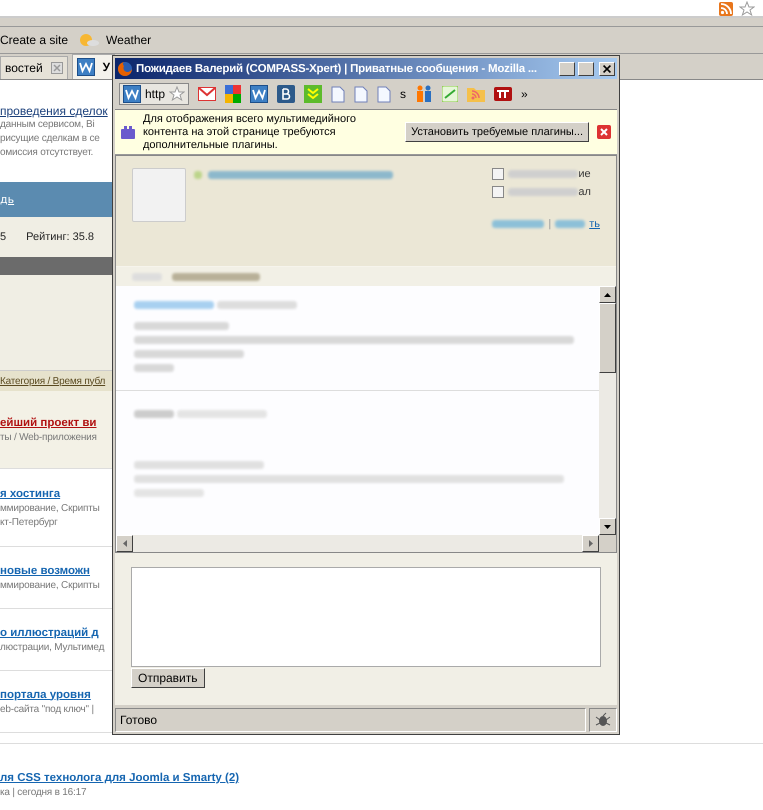 This screenshot has height=810, width=763. Describe the element at coordinates (60, 237) in the screenshot. I see `stat-text: Рейтинг: 35.8` at that location.